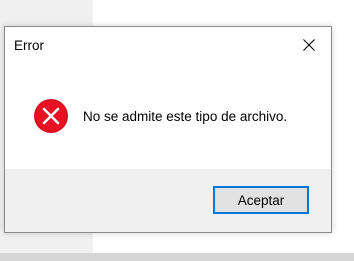 The image size is (354, 261). I want to click on close-button, so click(309, 45).